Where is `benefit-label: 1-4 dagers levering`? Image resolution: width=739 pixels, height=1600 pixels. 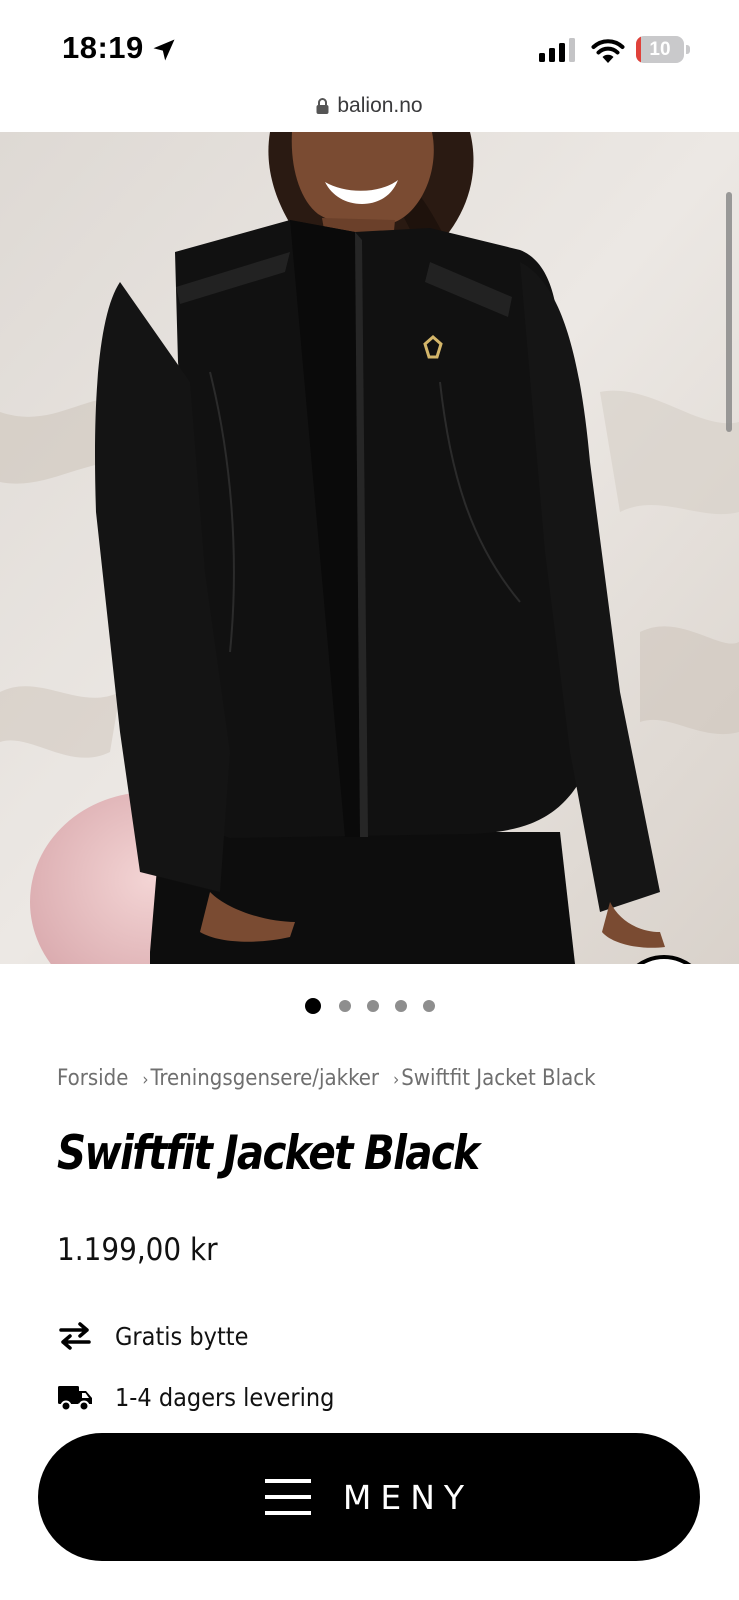 benefit-label: 1-4 dagers levering is located at coordinates (225, 1397).